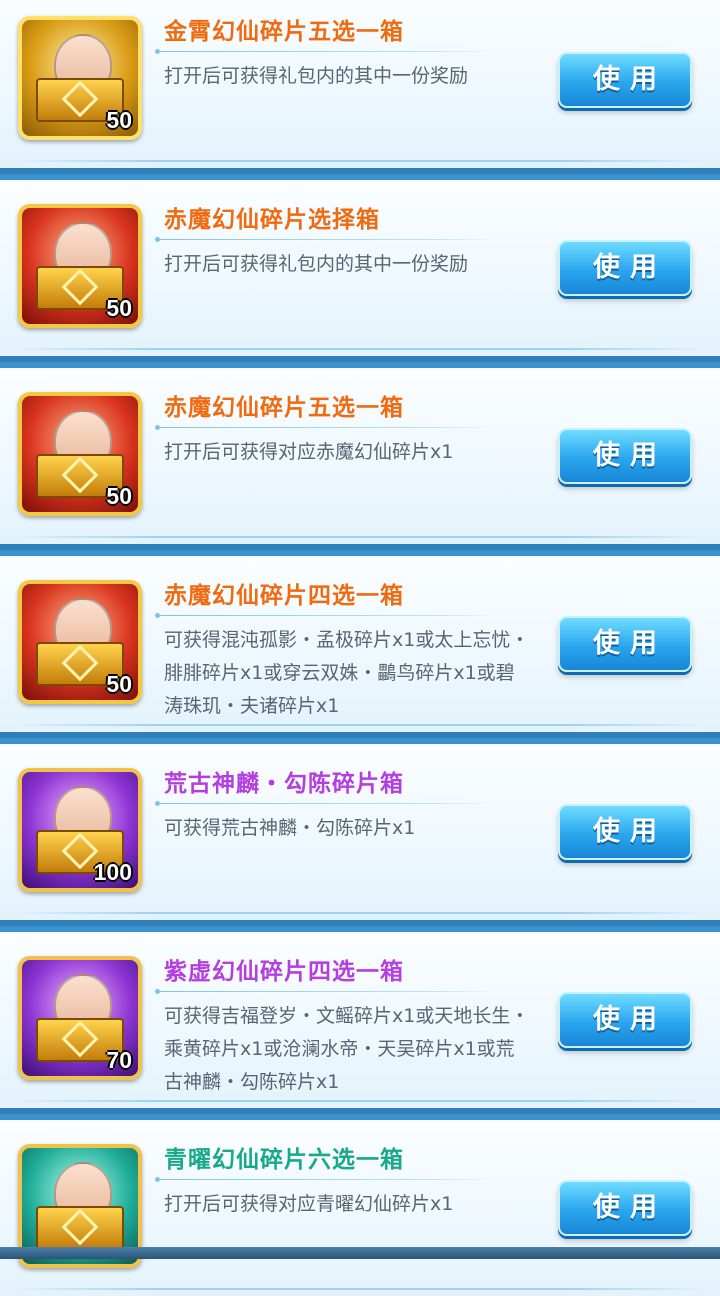 This screenshot has height=1296, width=720. I want to click on item-card: 50 赤魔幻仙碎片五选一箱打开后可获得对应赤魔幻仙碎片x1 使用, so click(360, 453).